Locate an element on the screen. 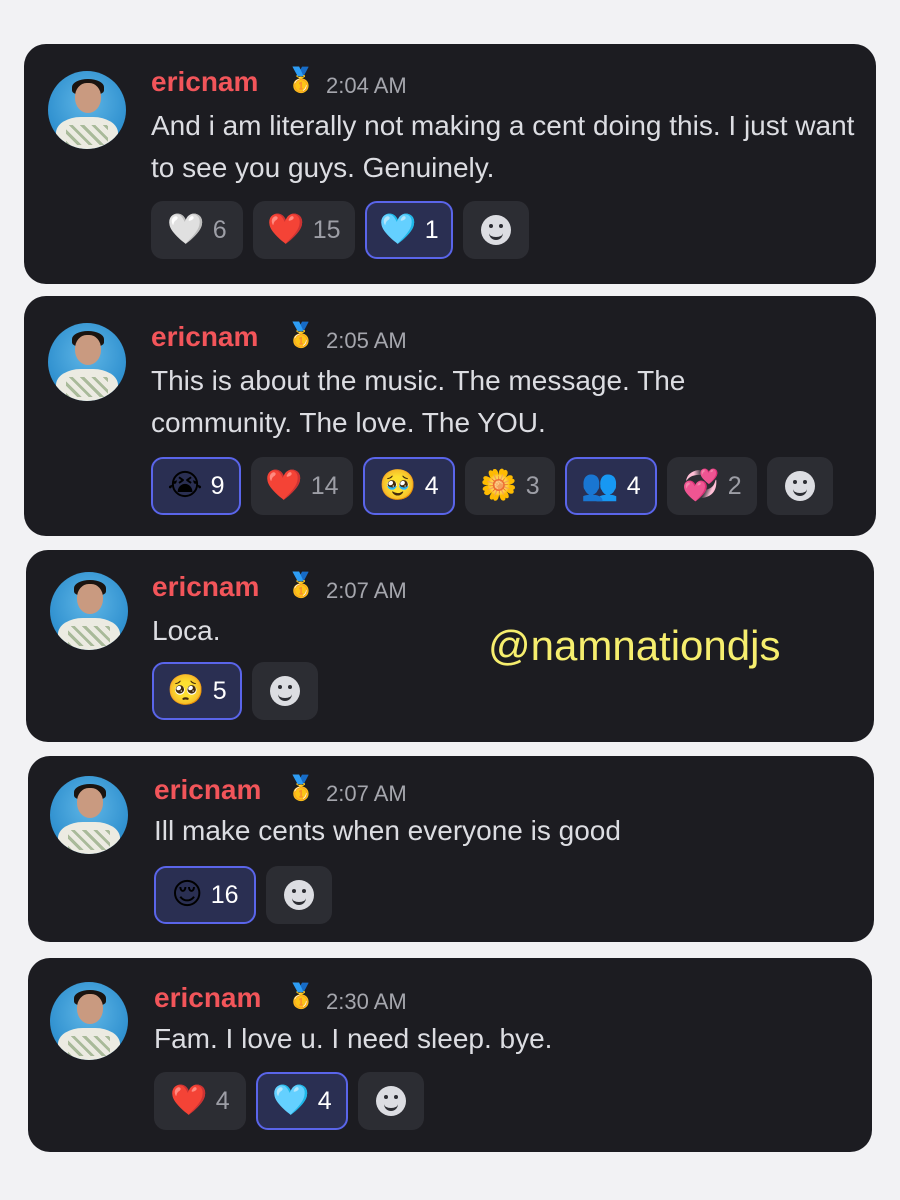 The width and height of the screenshot is (900, 1200). reaction-chip: 🩵 4 is located at coordinates (302, 1101).